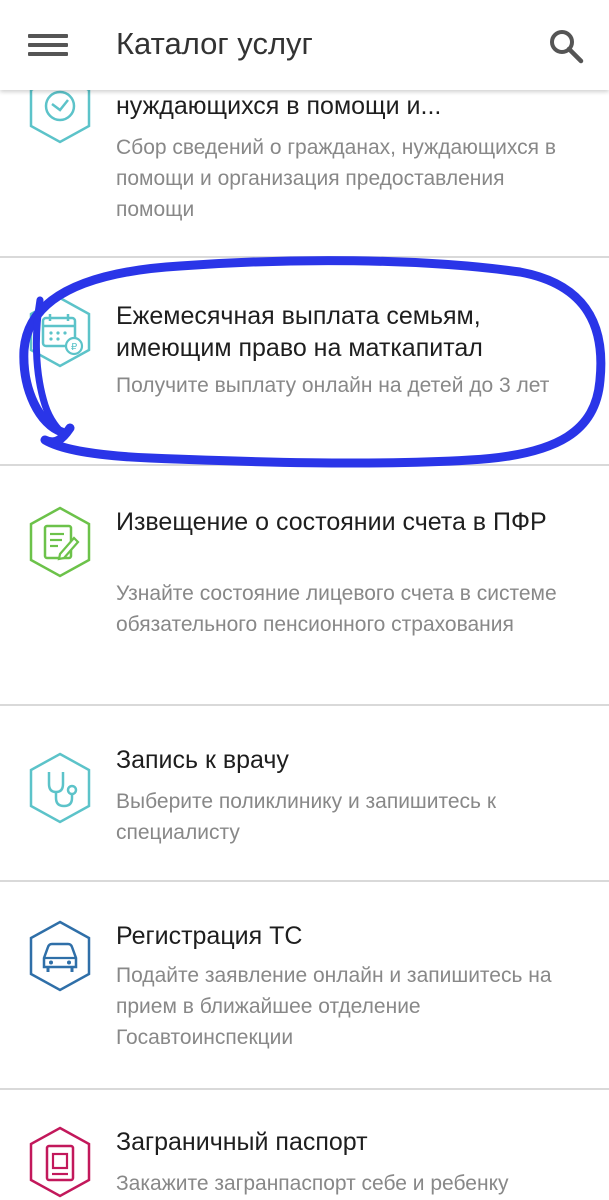 The width and height of the screenshot is (609, 1200). I want to click on hamburger-menu-icon, so click(46, 45).